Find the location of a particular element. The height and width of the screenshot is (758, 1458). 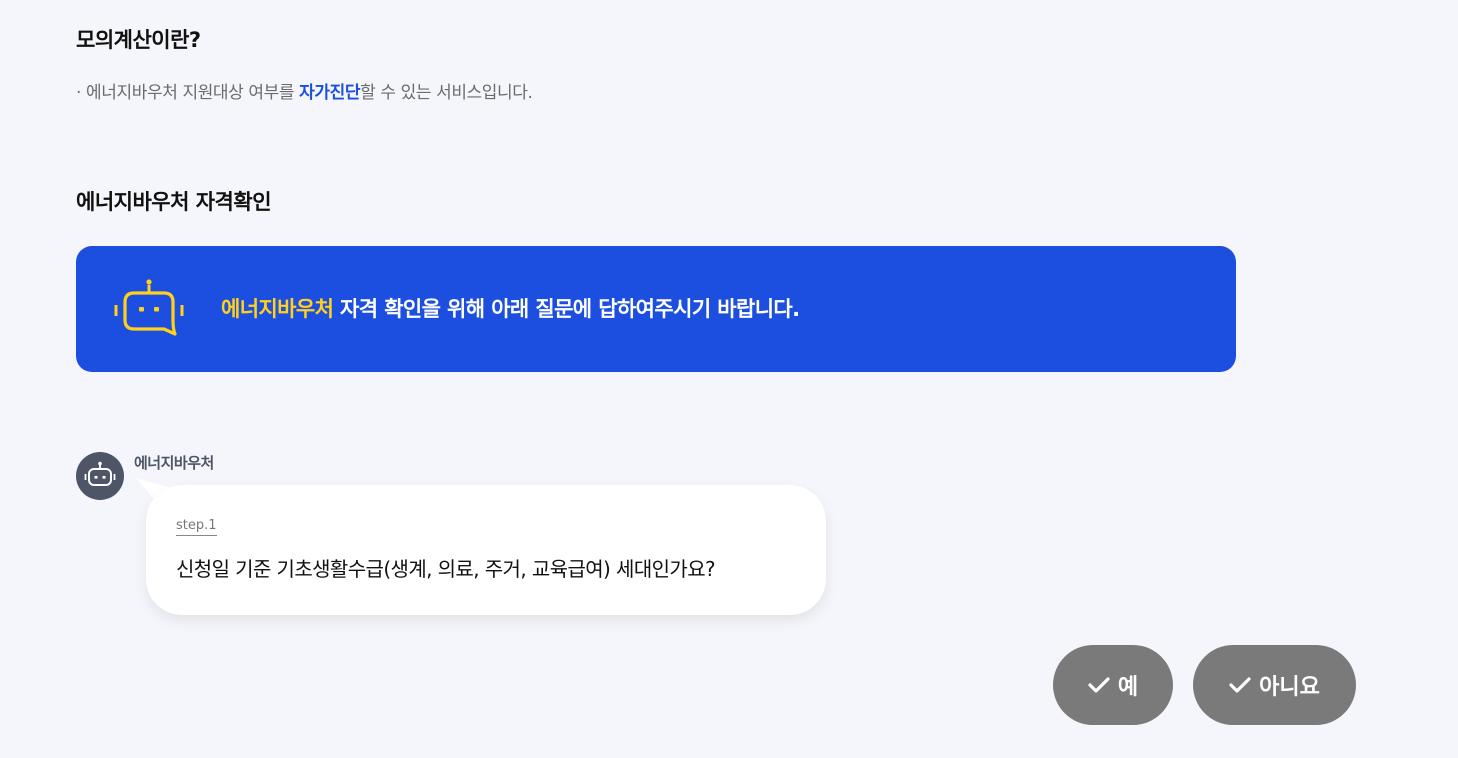

banner-message: 에너지바우처 자격 확인을 위해 아래 질문에 답하여주시기 바랍니다. is located at coordinates (510, 308).